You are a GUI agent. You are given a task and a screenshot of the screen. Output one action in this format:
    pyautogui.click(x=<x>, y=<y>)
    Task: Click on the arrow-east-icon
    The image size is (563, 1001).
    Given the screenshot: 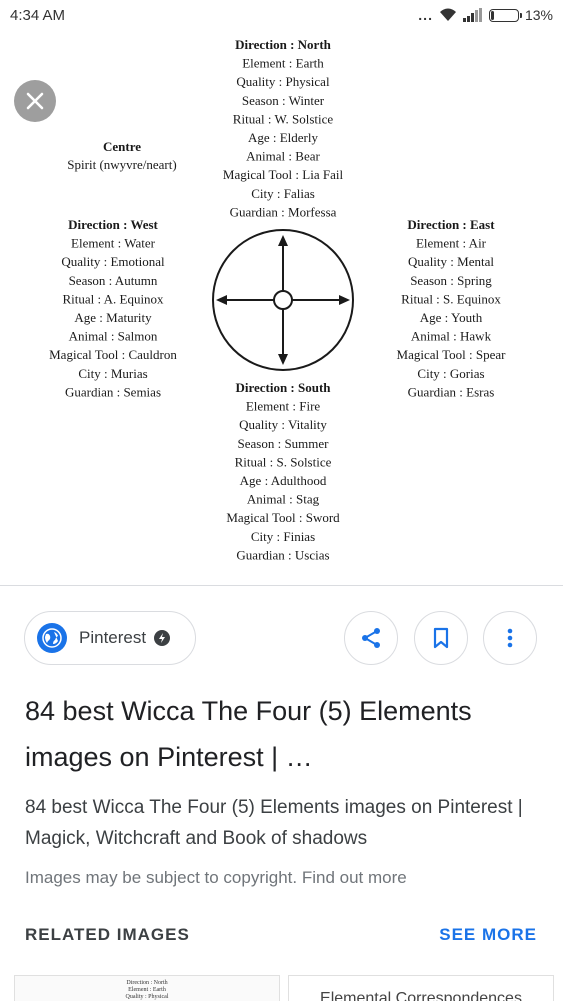 What is the action you would take?
    pyautogui.click(x=344, y=300)
    